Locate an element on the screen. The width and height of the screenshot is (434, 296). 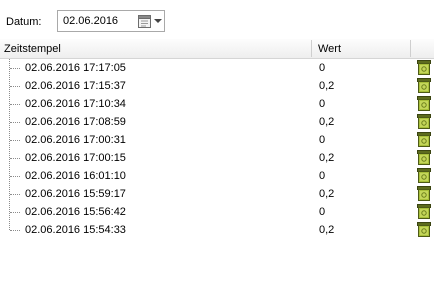
date-picker: 02.06.2016 is located at coordinates (111, 21).